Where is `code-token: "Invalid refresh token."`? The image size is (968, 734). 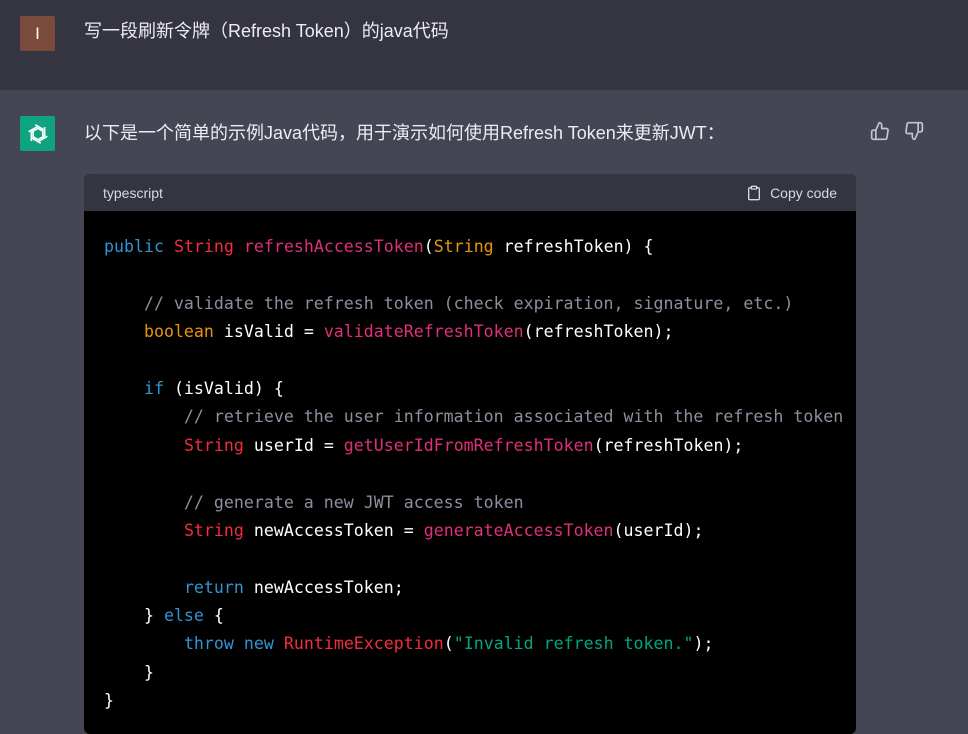 code-token: "Invalid refresh token." is located at coordinates (573, 644).